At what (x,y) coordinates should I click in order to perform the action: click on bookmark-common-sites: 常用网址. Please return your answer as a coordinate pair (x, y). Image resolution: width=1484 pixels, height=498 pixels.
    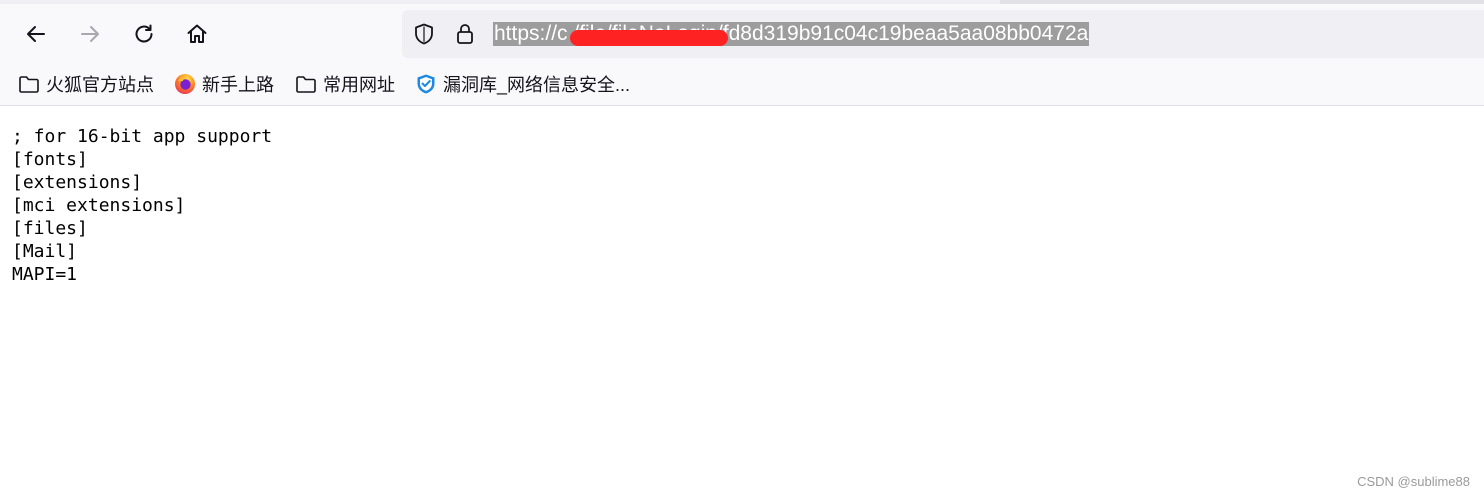
    Looking at the image, I should click on (345, 84).